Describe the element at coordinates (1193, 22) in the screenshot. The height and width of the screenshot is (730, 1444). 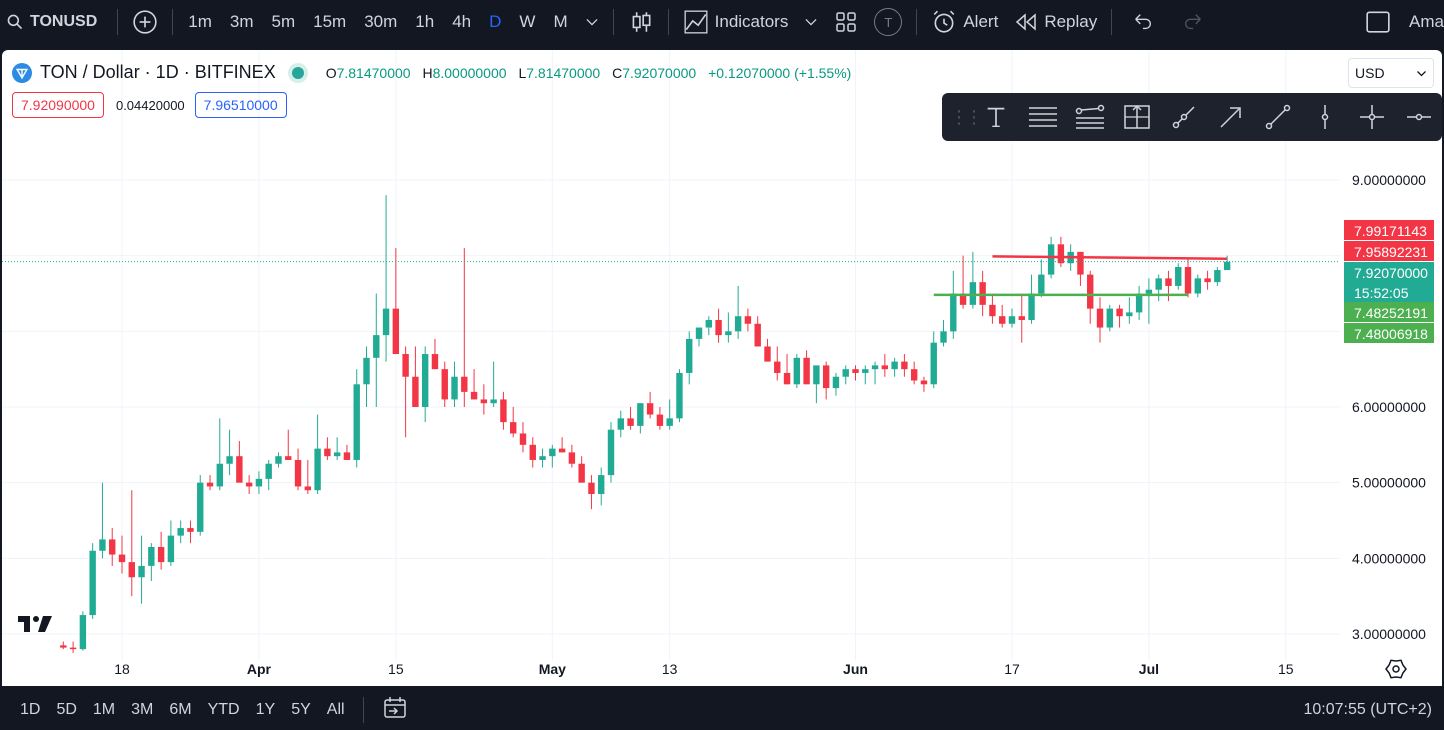
I see `redo-button` at that location.